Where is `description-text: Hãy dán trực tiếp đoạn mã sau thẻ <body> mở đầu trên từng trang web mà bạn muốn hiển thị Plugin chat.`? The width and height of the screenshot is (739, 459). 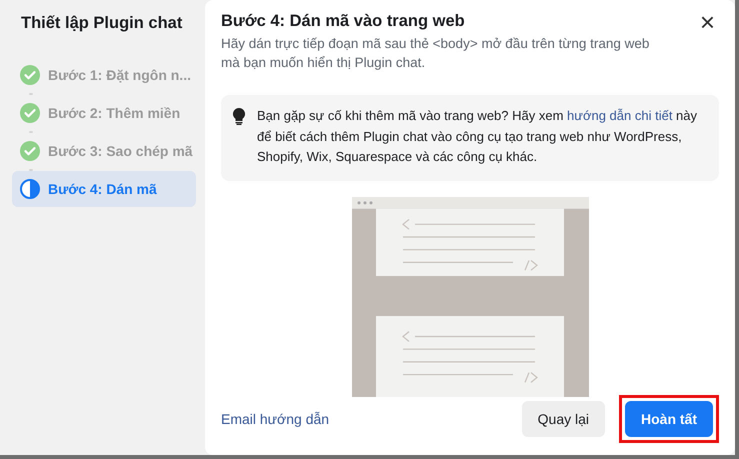 description-text: Hãy dán trực tiếp đoạn mã sau thẻ <body> mở đầu trên từng trang web mà bạn muốn hiển thị Plugin chat. is located at coordinates (435, 53).